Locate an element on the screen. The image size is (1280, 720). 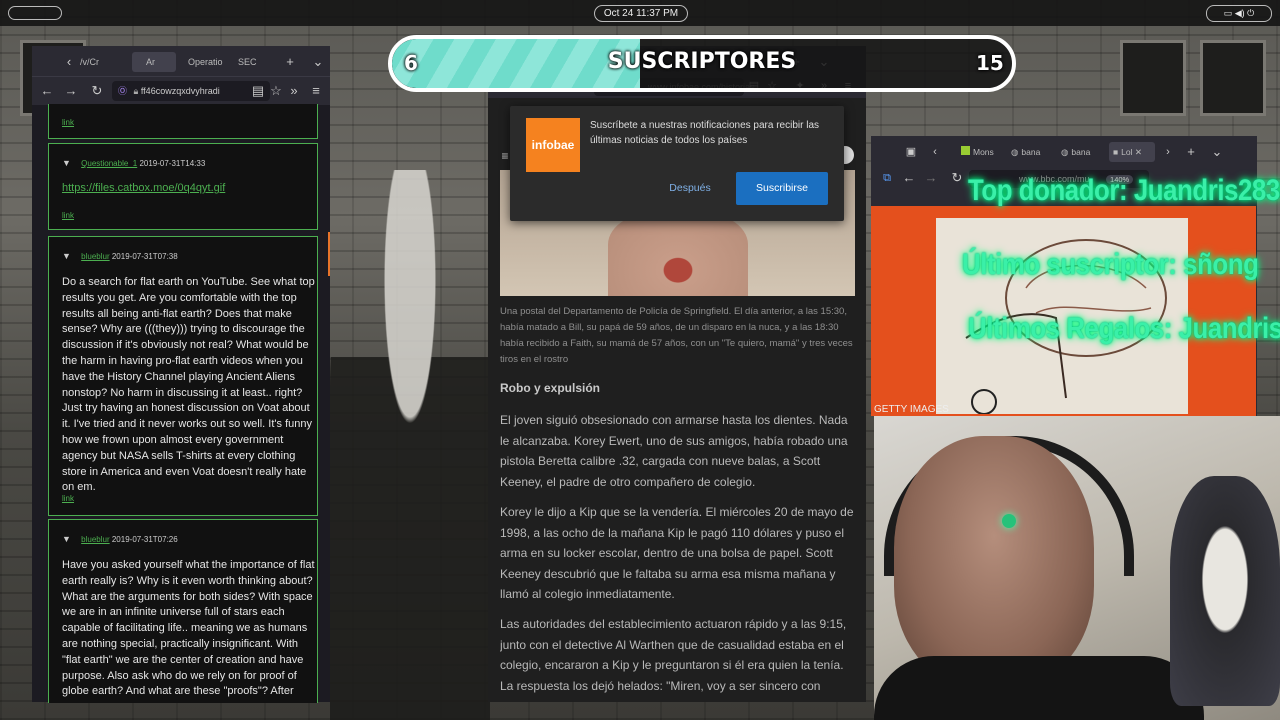
activities-button is located at coordinates (35, 13).